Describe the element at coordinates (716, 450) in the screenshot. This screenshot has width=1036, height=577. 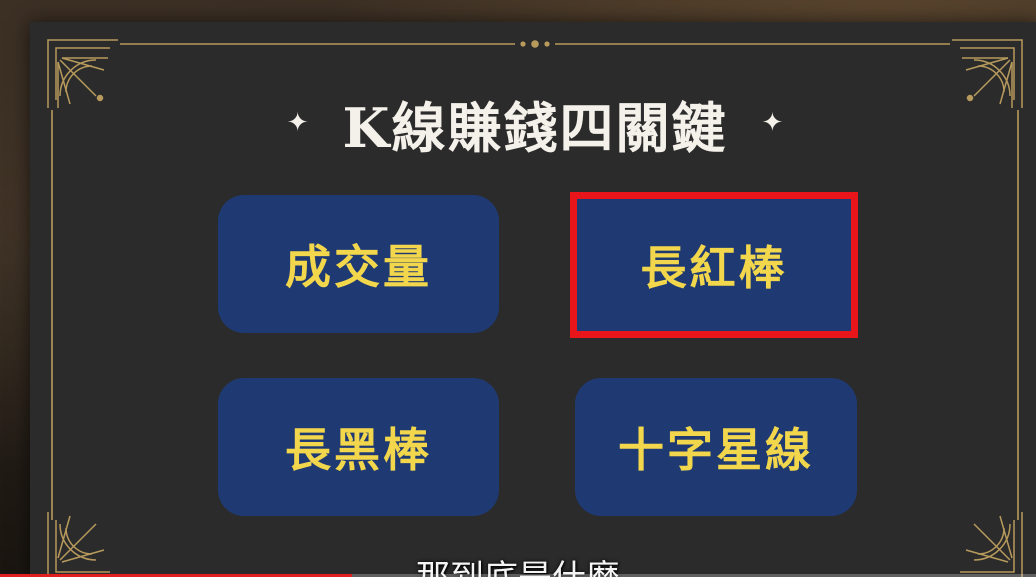
I see `key-box-label: 十字星線` at that location.